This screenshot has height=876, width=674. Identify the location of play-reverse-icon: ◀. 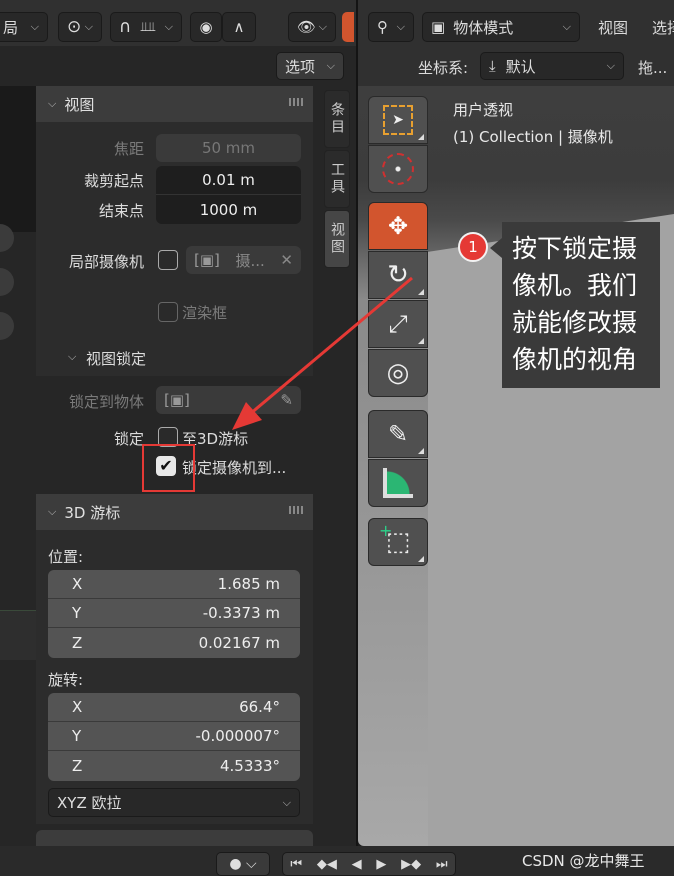
(357, 864).